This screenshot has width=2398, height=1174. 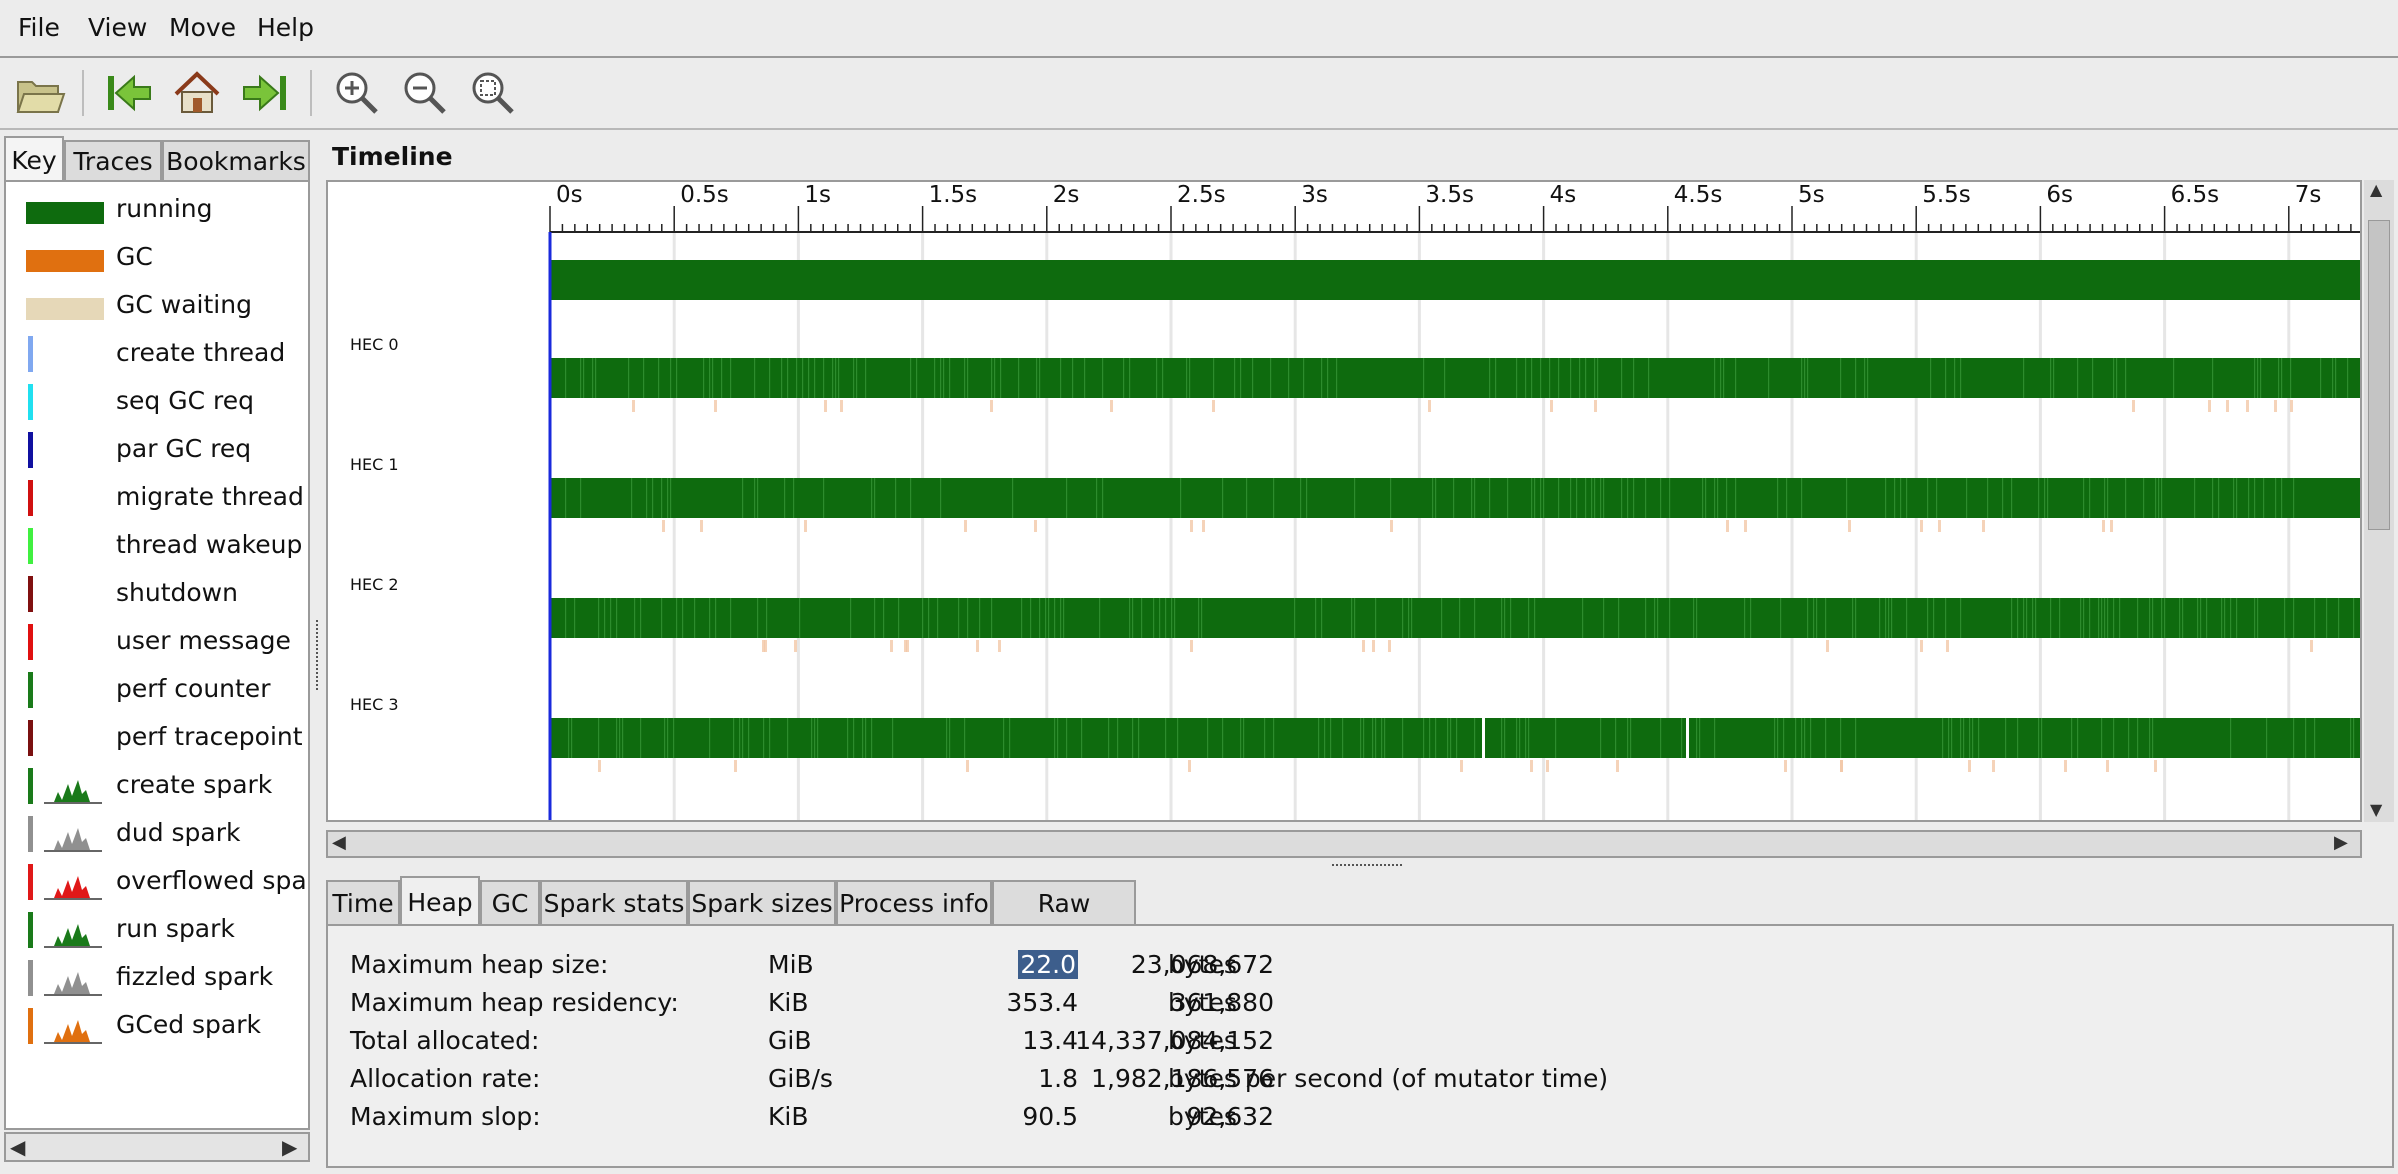 I want to click on open-icon, so click(x=39, y=93).